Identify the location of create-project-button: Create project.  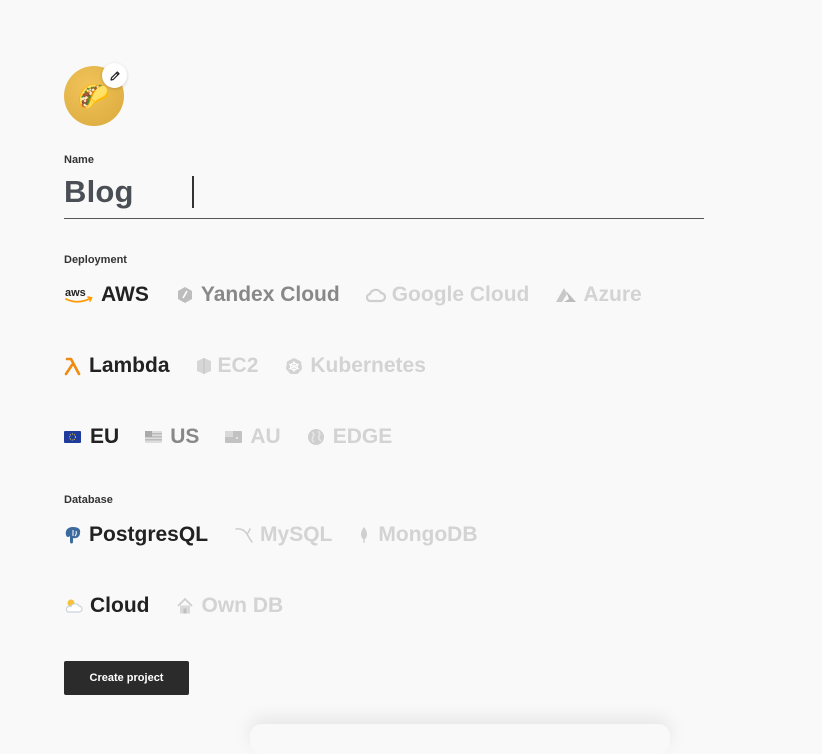
(126, 678).